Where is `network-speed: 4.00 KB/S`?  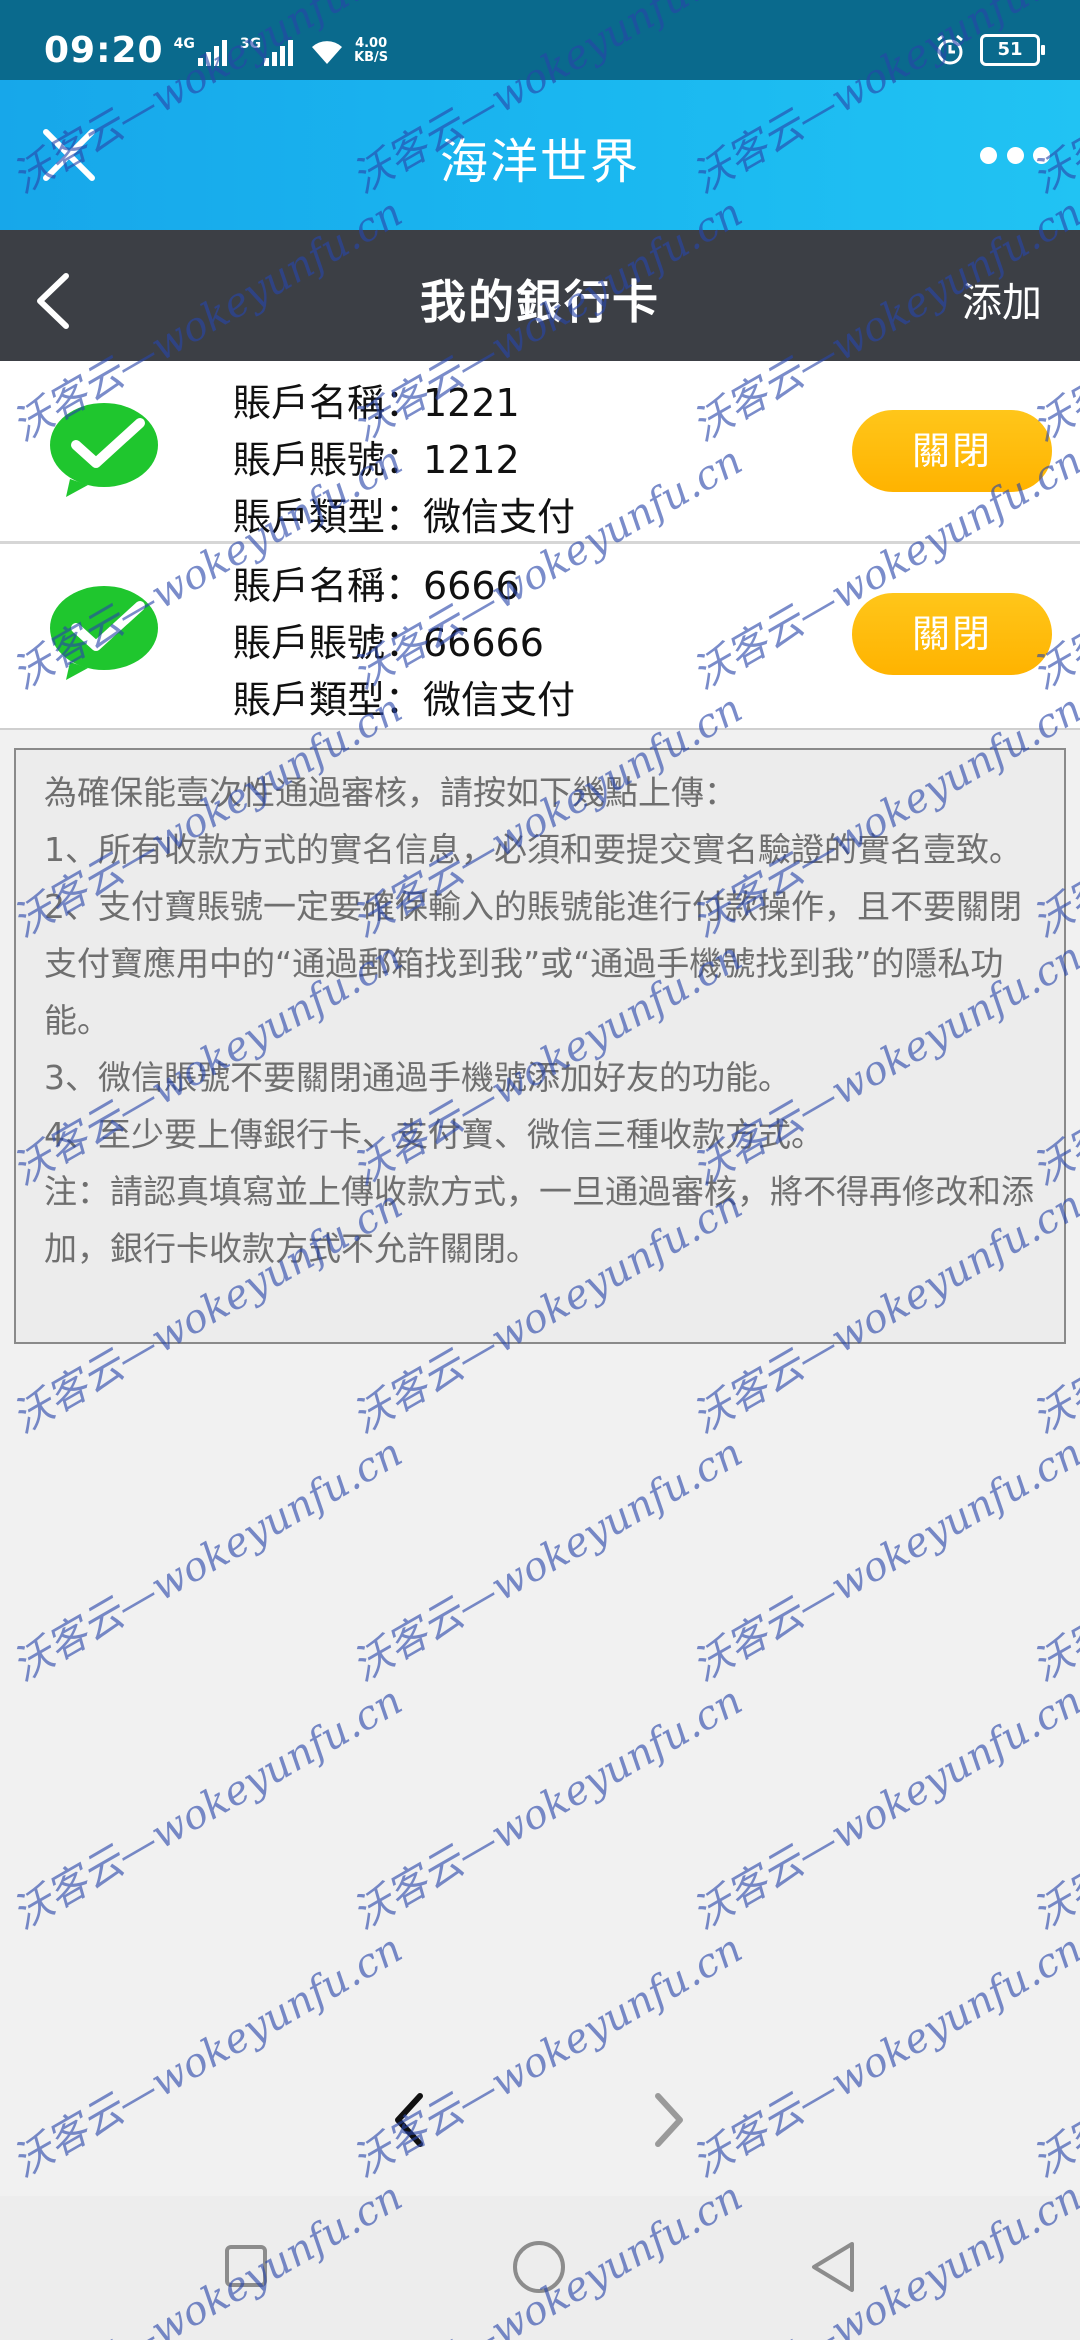 network-speed: 4.00 KB/S is located at coordinates (371, 50).